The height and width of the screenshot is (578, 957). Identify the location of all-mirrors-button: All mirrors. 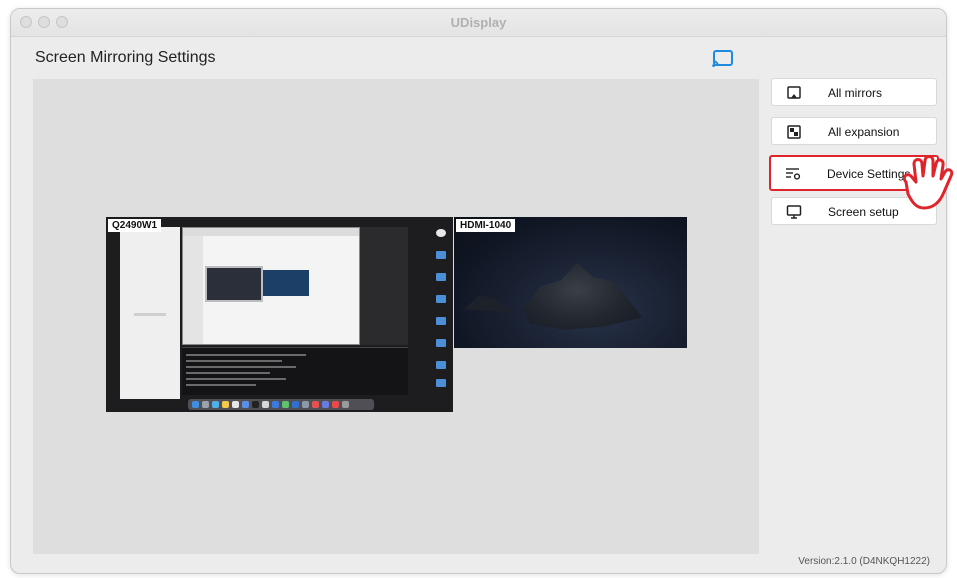
(854, 92).